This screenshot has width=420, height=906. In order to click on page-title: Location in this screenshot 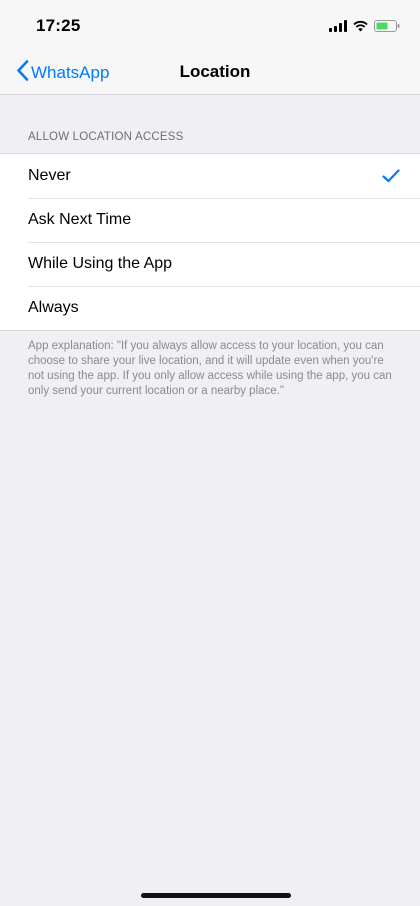, I will do `click(215, 71)`.